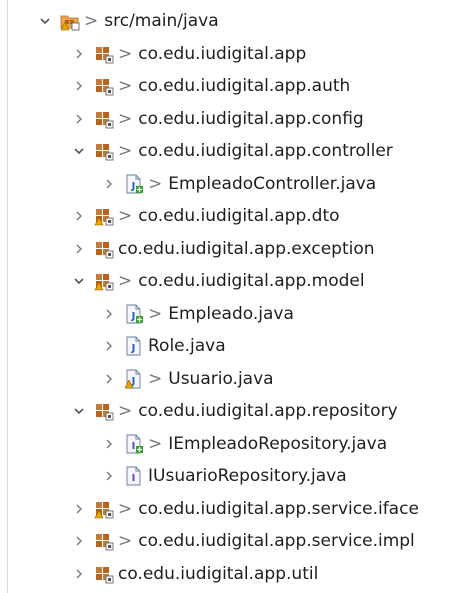 The image size is (459, 593). I want to click on tree-item-co-edu-iudigital-app-config: > co.edu.iudigital.app.config, so click(229, 119).